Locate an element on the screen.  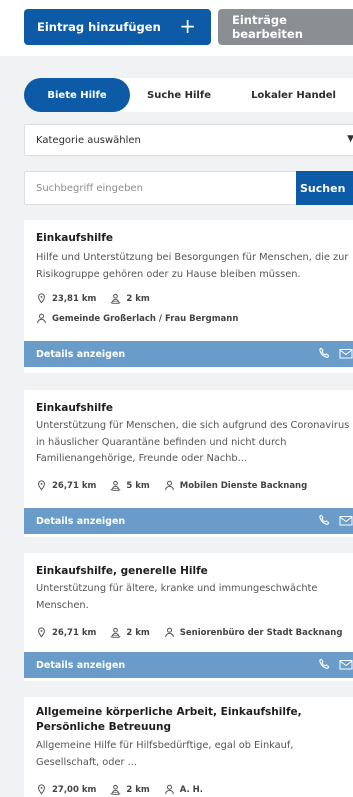
listing-organization: Mobilen Dienste Backnang is located at coordinates (243, 485).